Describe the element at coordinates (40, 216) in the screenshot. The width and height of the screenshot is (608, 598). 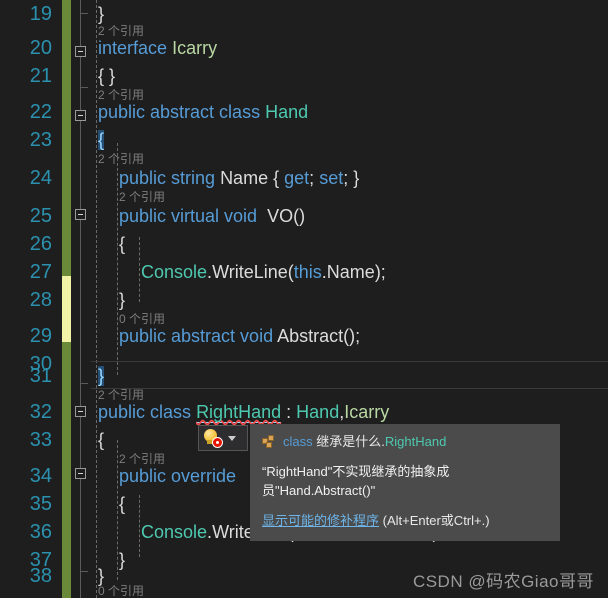
I see `line-number: 25` at that location.